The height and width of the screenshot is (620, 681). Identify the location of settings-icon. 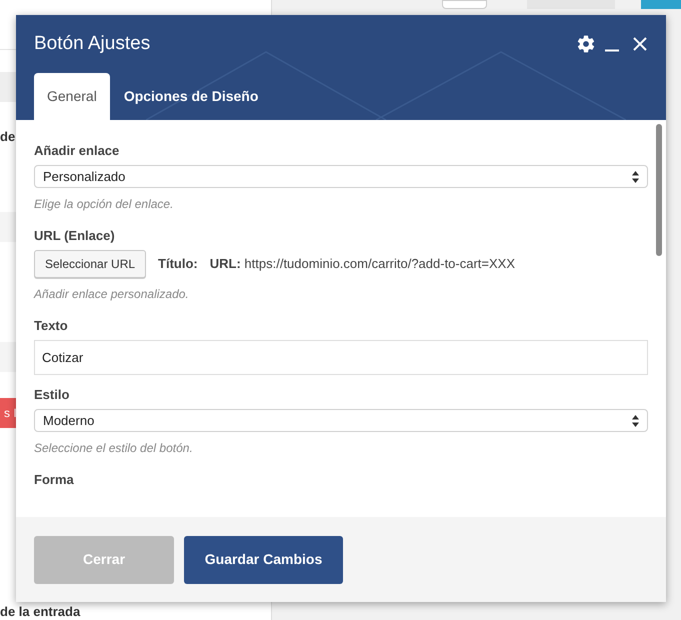
(586, 44).